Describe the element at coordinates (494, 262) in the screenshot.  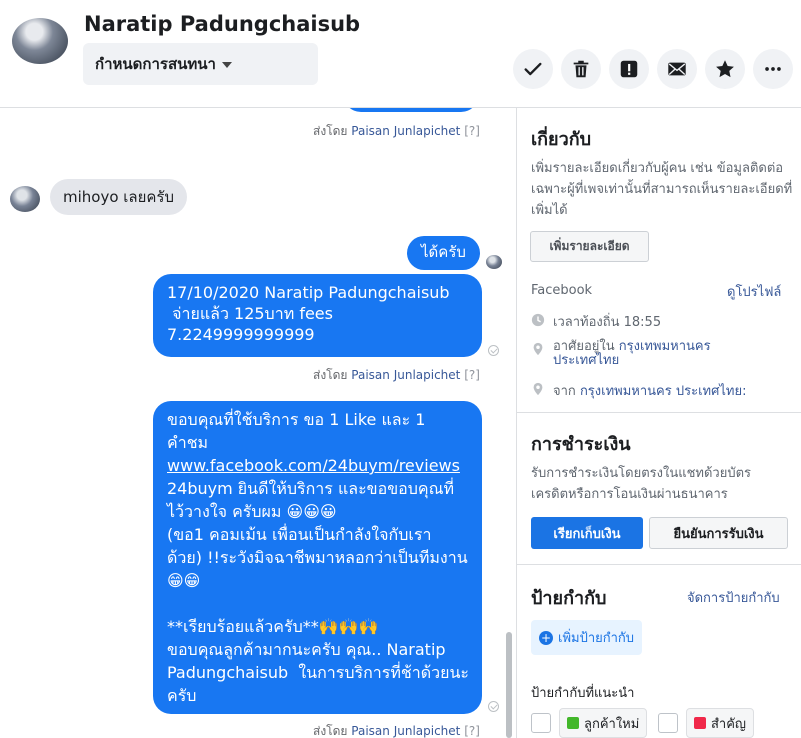
I see `seen-avatar` at that location.